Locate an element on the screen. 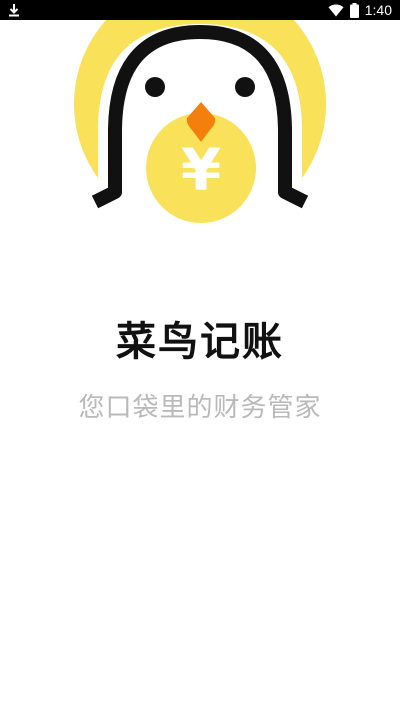 The width and height of the screenshot is (400, 712). status-time: 1:40 is located at coordinates (378, 10).